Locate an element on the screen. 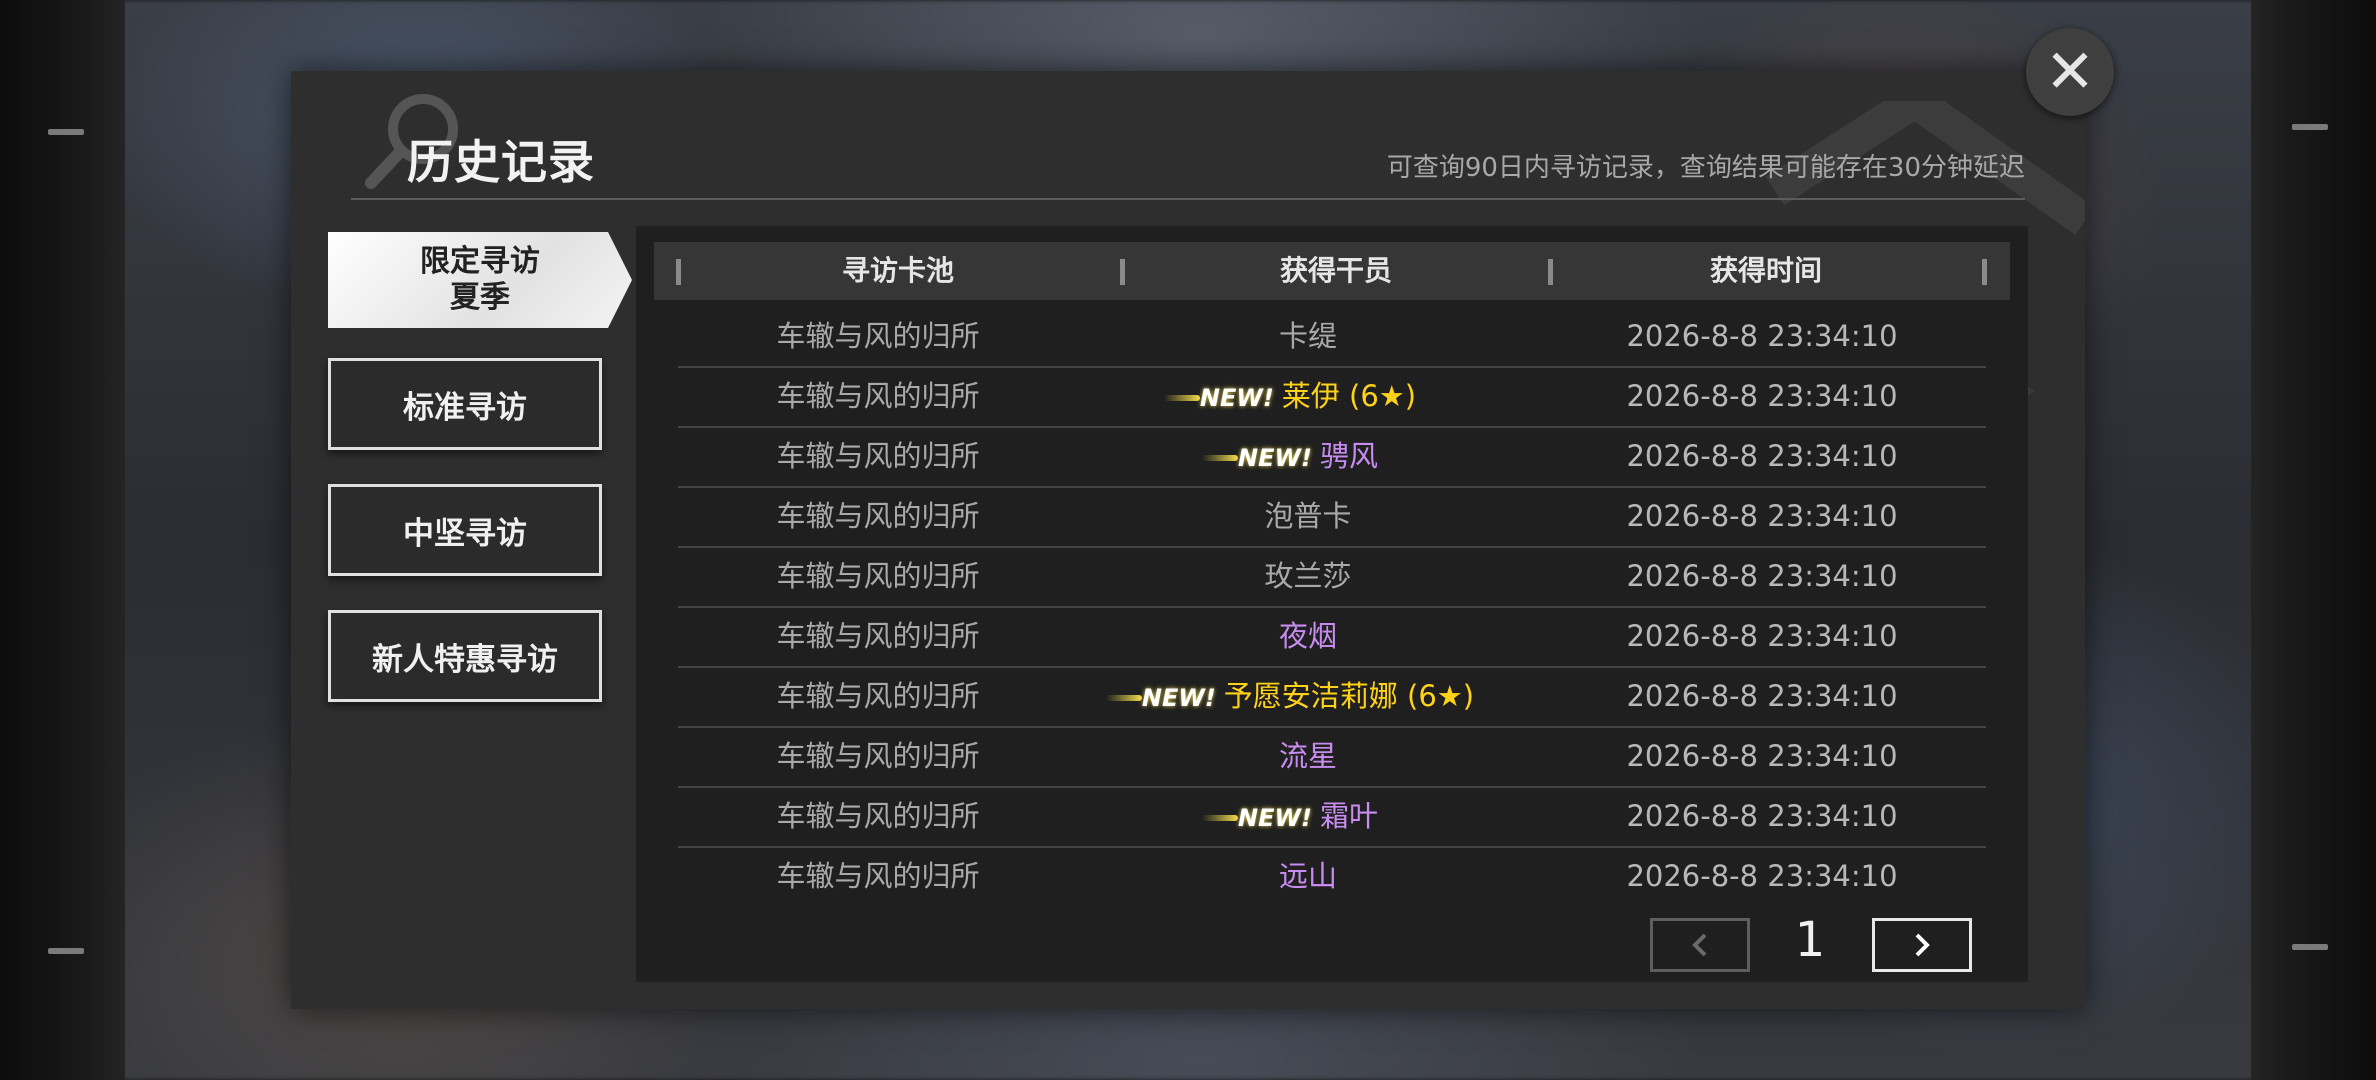  header-separator is located at coordinates (1984, 272).